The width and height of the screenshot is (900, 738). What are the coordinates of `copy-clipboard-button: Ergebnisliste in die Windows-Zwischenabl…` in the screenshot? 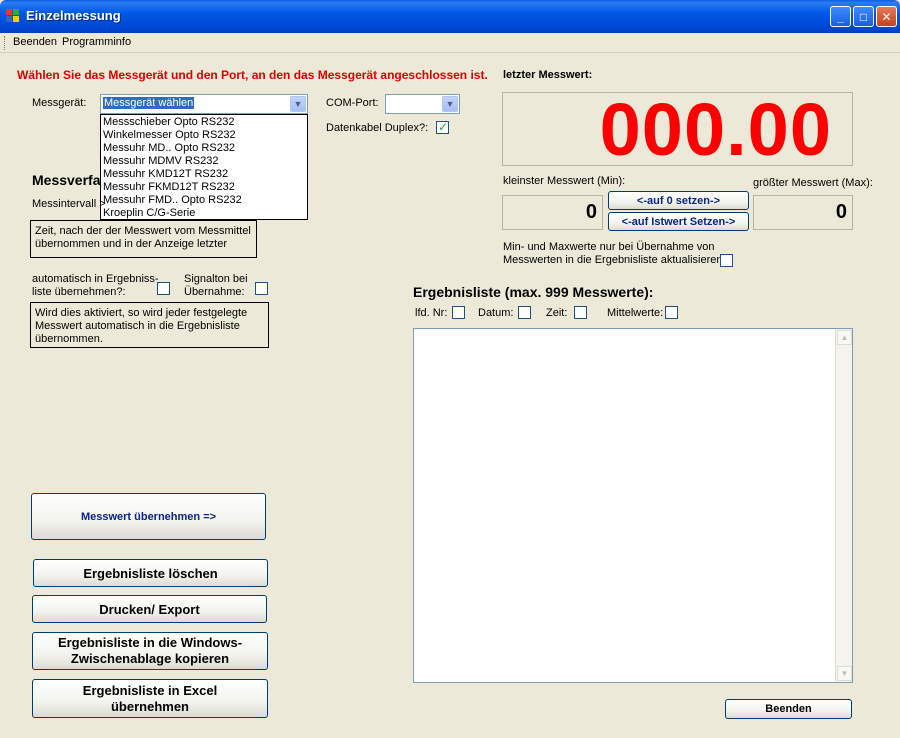 It's located at (150, 651).